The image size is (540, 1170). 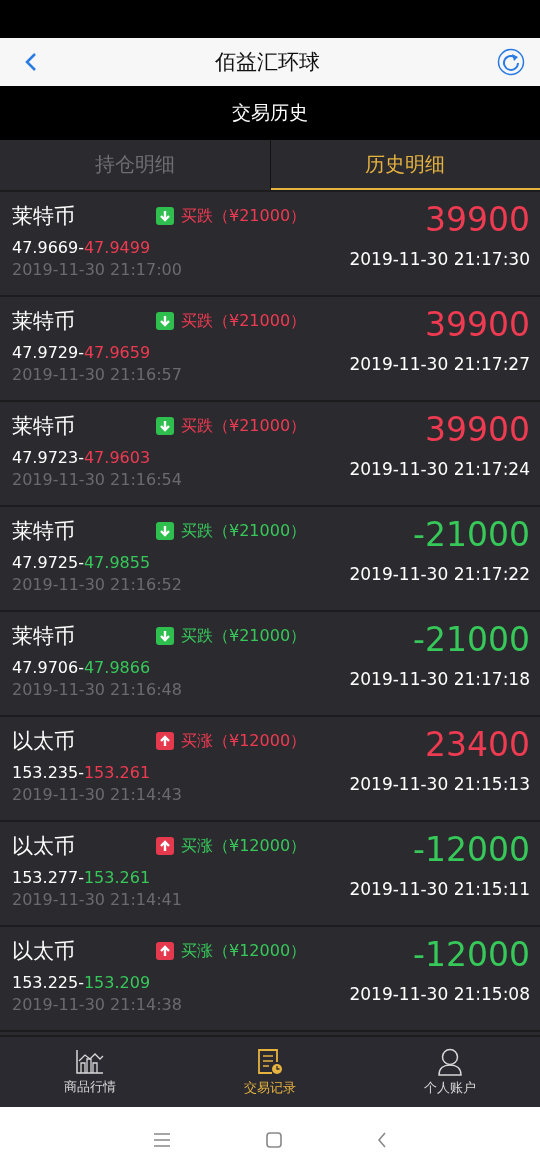 What do you see at coordinates (439, 784) in the screenshot?
I see `close-time: 2019-11-30 21:15:13` at bounding box center [439, 784].